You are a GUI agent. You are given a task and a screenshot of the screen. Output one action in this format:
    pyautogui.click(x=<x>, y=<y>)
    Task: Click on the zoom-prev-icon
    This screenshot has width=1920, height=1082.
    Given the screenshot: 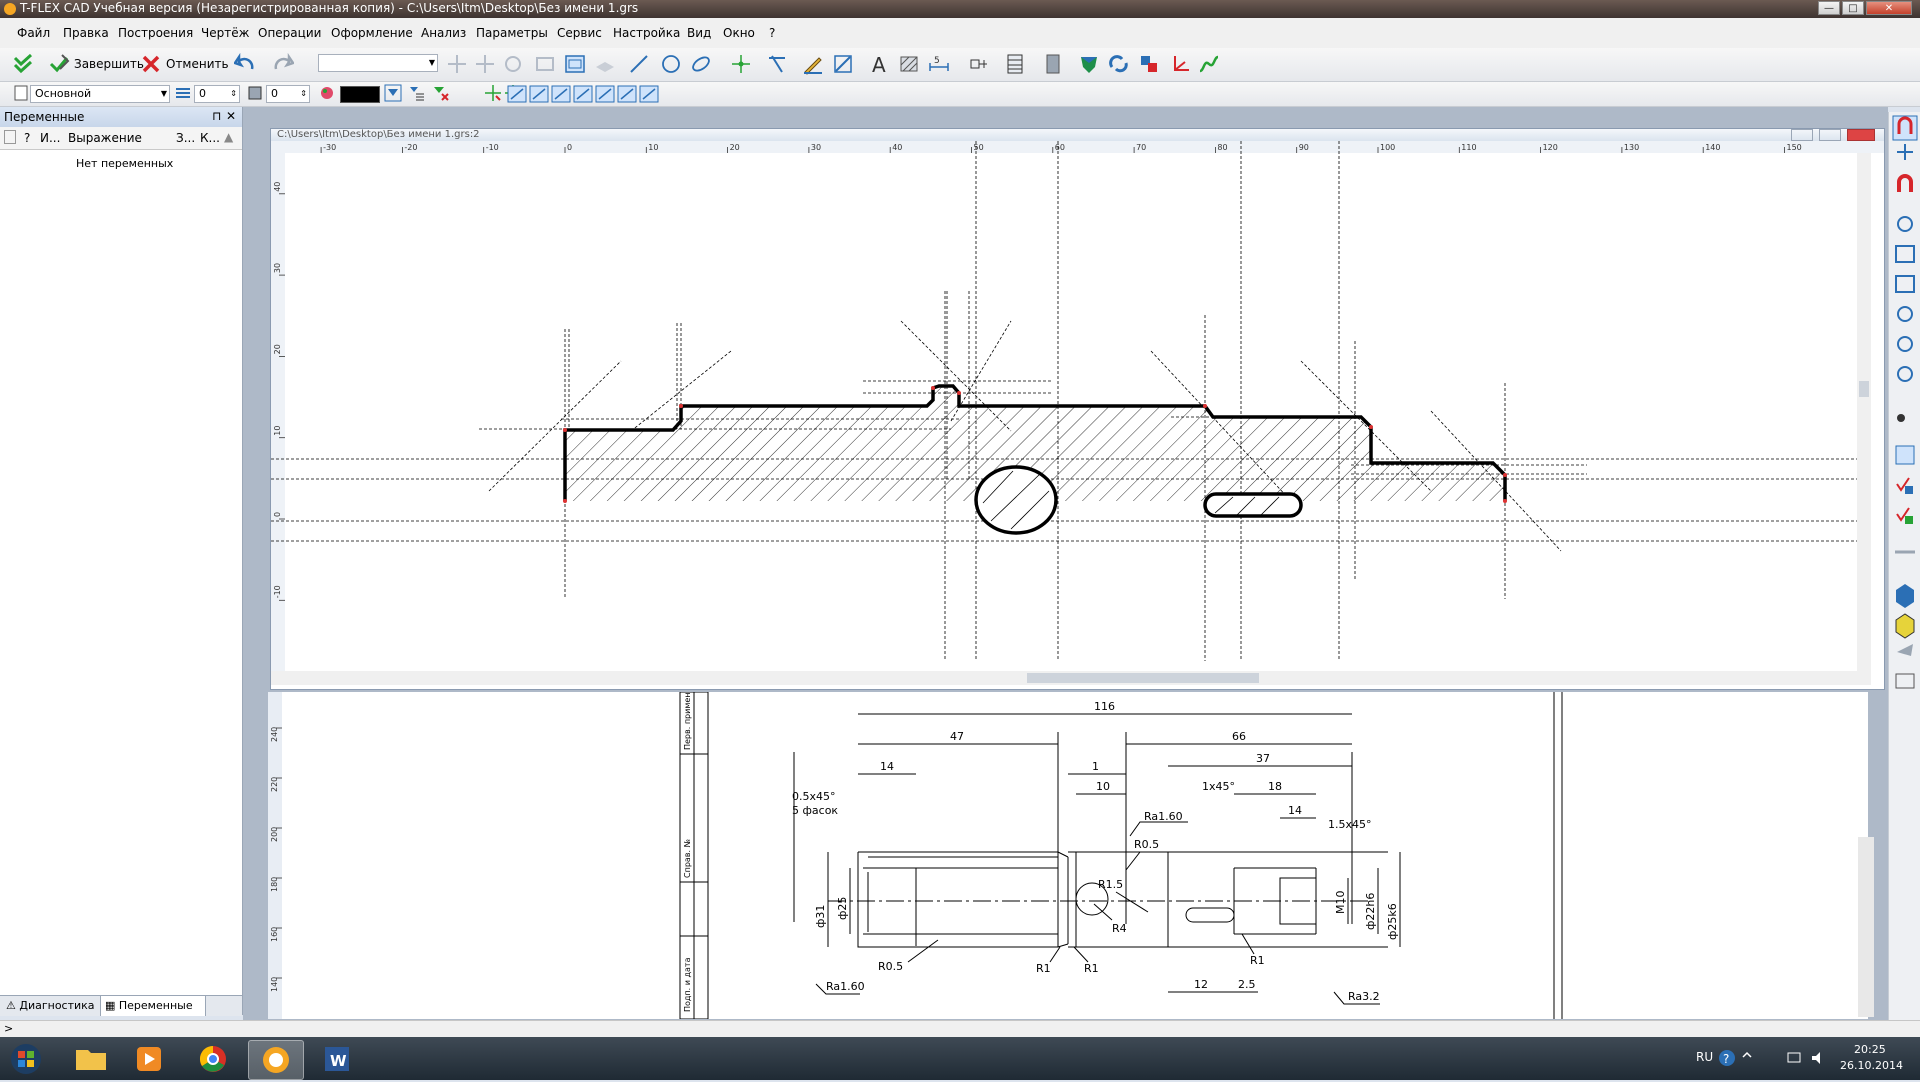 What is the action you would take?
    pyautogui.click(x=1905, y=374)
    